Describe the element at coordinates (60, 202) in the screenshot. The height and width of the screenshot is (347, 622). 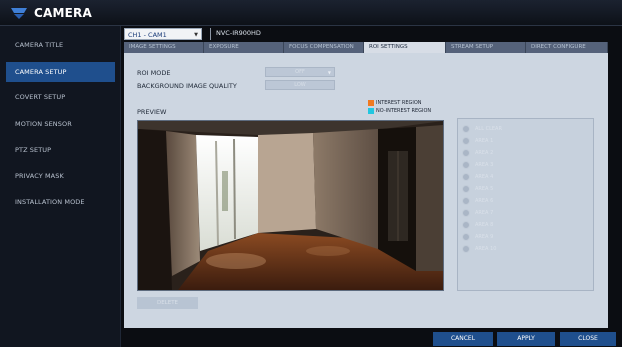
I see `sidebar-item-installation-mode: INSTALLATION MODE` at that location.